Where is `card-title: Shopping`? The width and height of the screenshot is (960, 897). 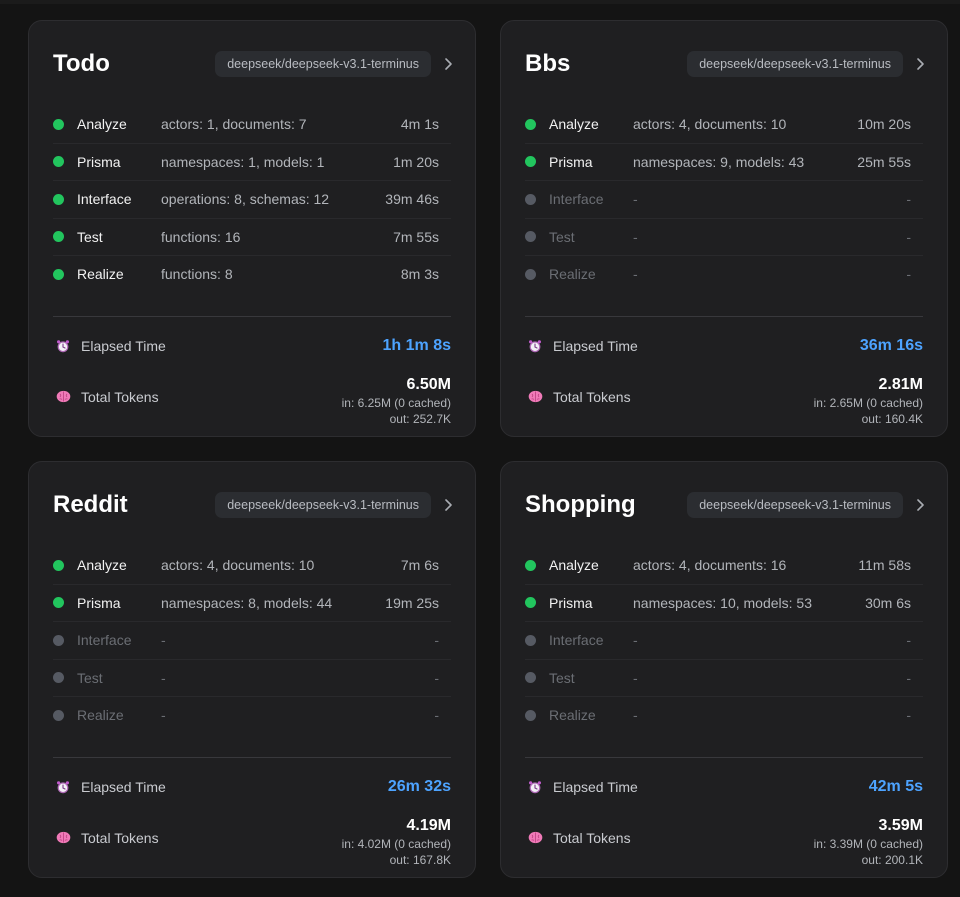
card-title: Shopping is located at coordinates (580, 504).